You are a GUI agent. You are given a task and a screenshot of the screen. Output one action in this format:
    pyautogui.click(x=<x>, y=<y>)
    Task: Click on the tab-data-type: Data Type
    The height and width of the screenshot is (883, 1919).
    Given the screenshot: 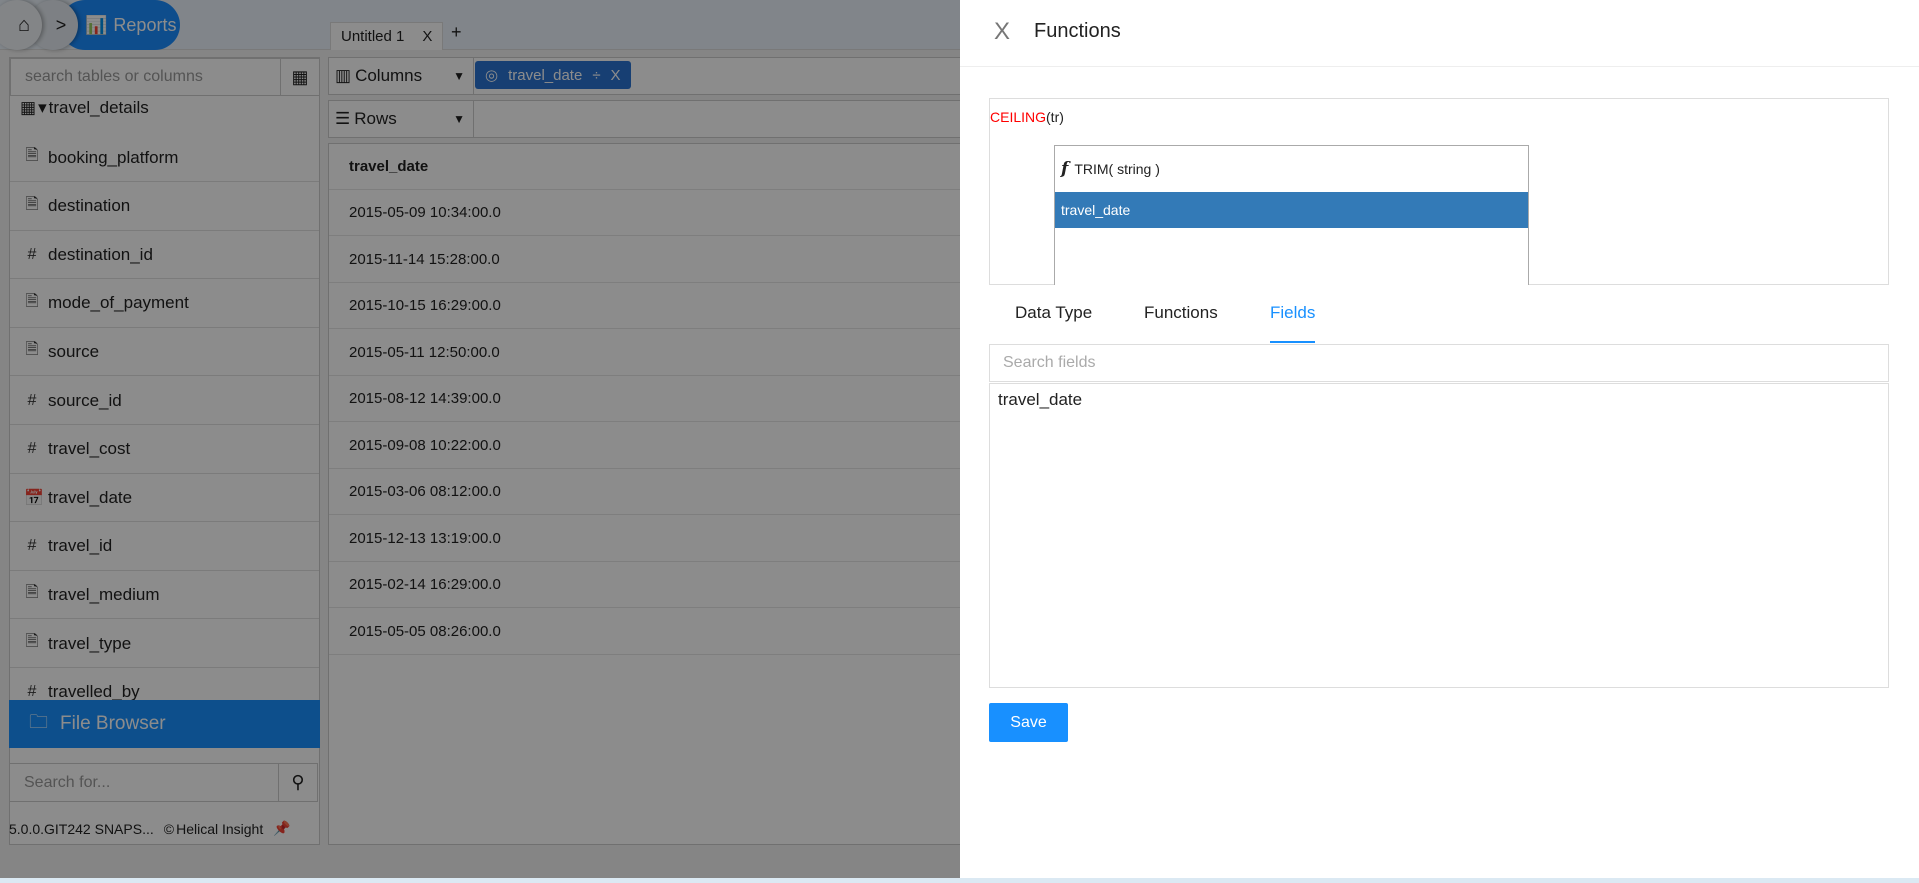 What is the action you would take?
    pyautogui.click(x=1053, y=313)
    